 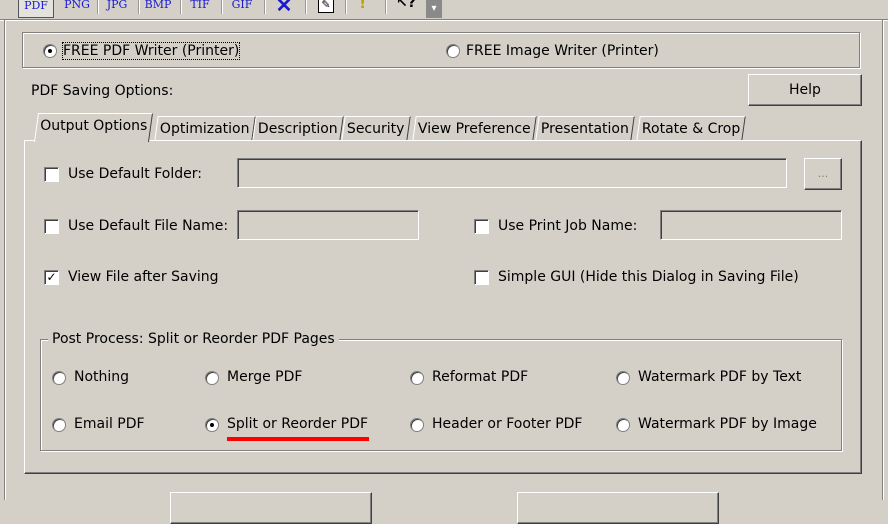 I want to click on window-right-border, so click(x=883, y=260).